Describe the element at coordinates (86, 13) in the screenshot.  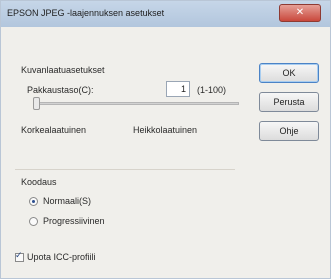
I see `window-title: EPSON JPEG -laajennuksen asetukset` at that location.